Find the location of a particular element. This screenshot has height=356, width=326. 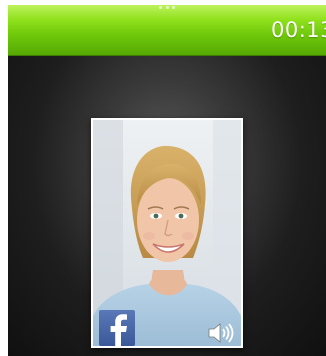

speaker-icon is located at coordinates (221, 333).